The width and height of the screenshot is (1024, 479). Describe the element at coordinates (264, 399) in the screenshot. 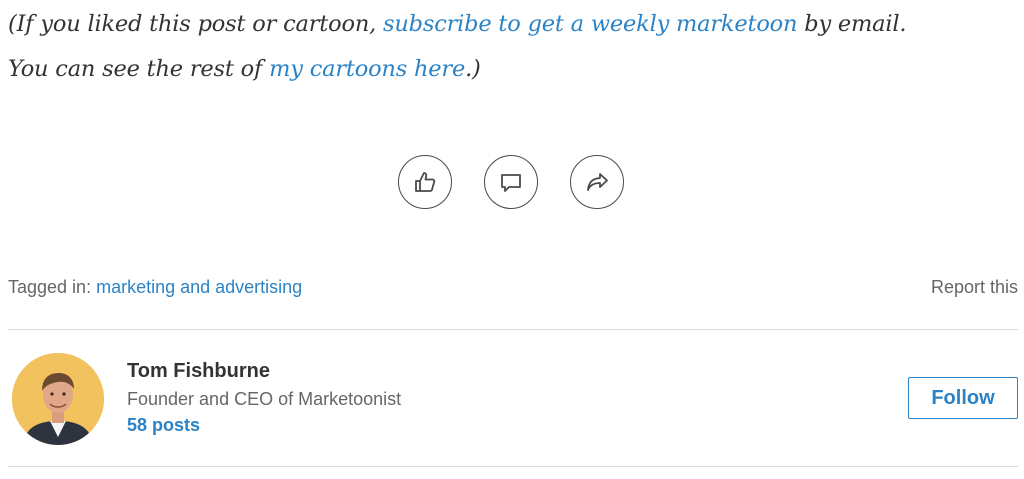

I see `author-headline: Founder and CEO of Marketoonist` at that location.